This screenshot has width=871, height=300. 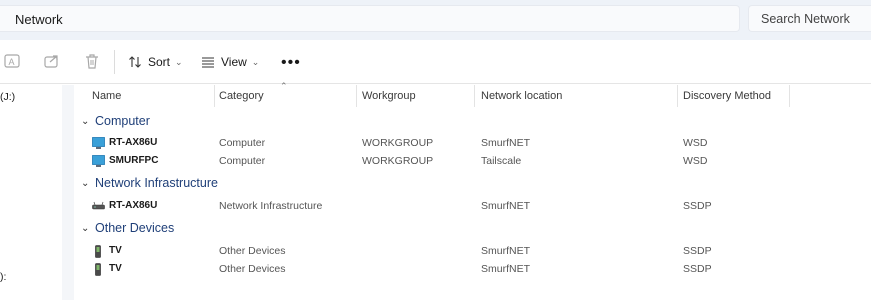 I want to click on search-box: Search Network, so click(x=809, y=18).